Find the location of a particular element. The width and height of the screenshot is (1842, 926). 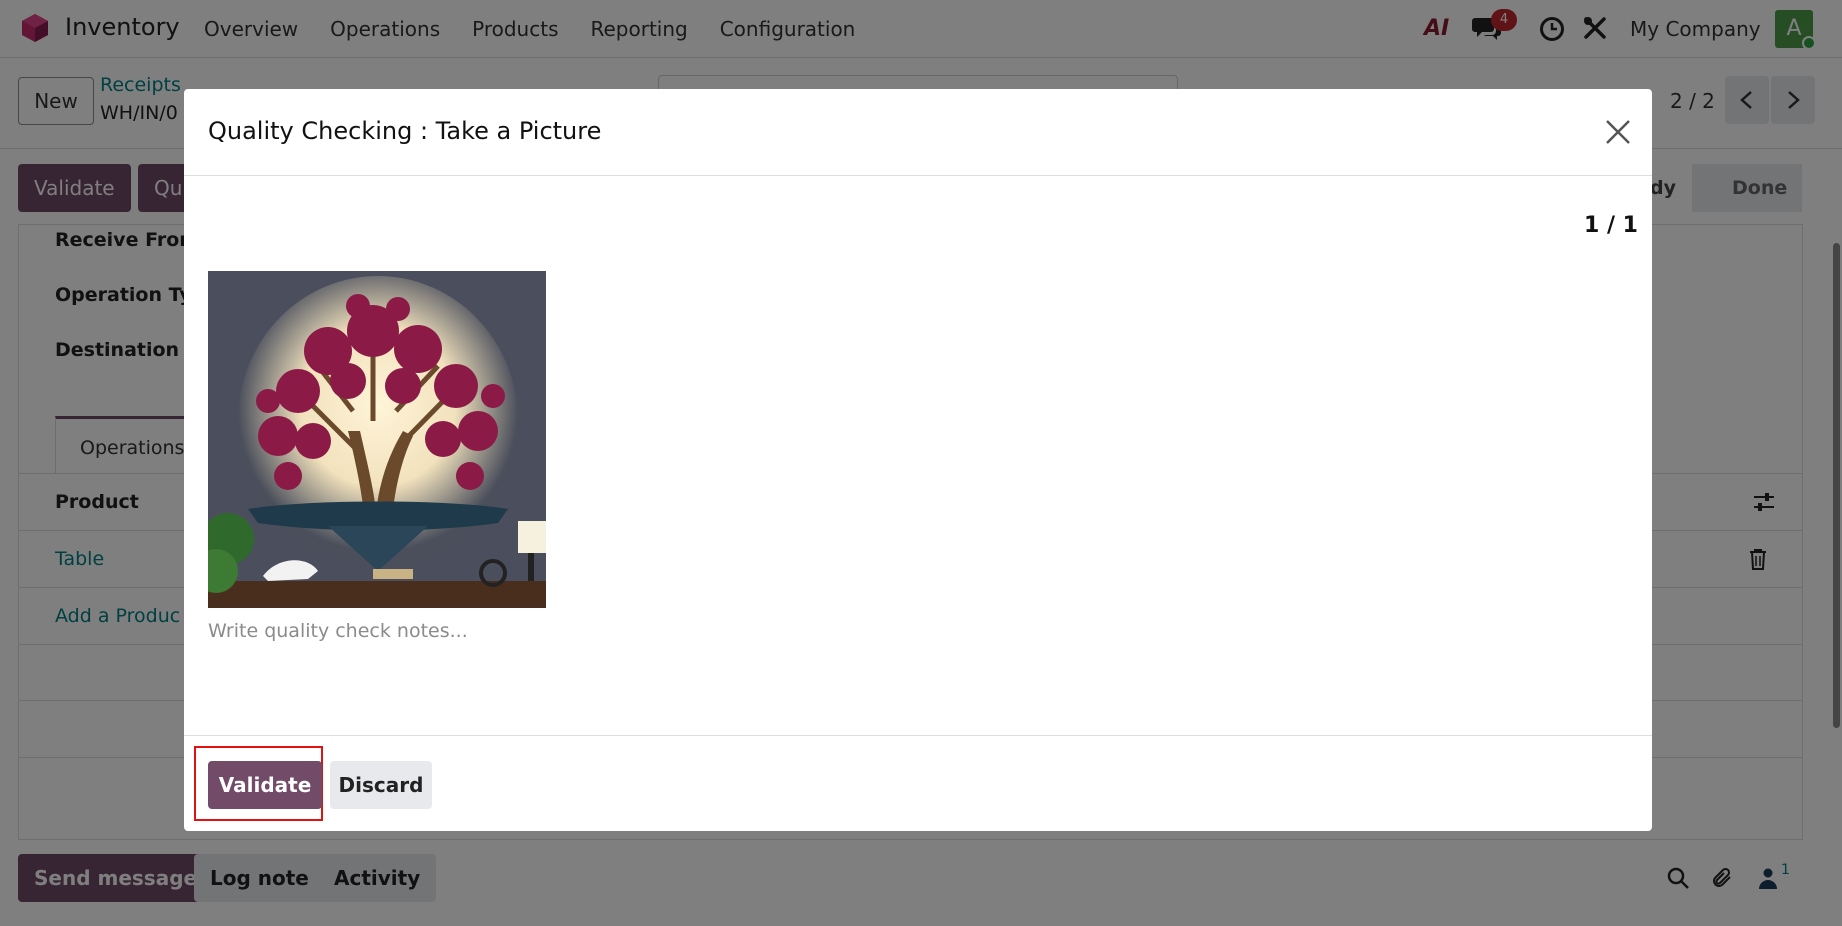

validate-button: Validate is located at coordinates (265, 785).